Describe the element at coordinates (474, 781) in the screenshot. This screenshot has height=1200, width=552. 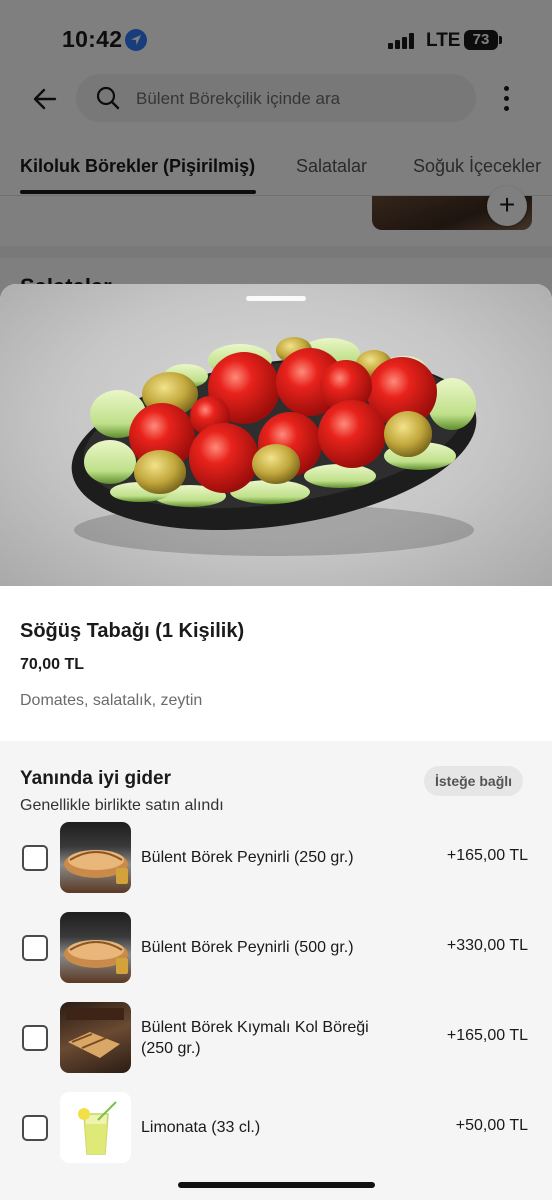
I see `optional-badge: İsteğe bağlı` at that location.